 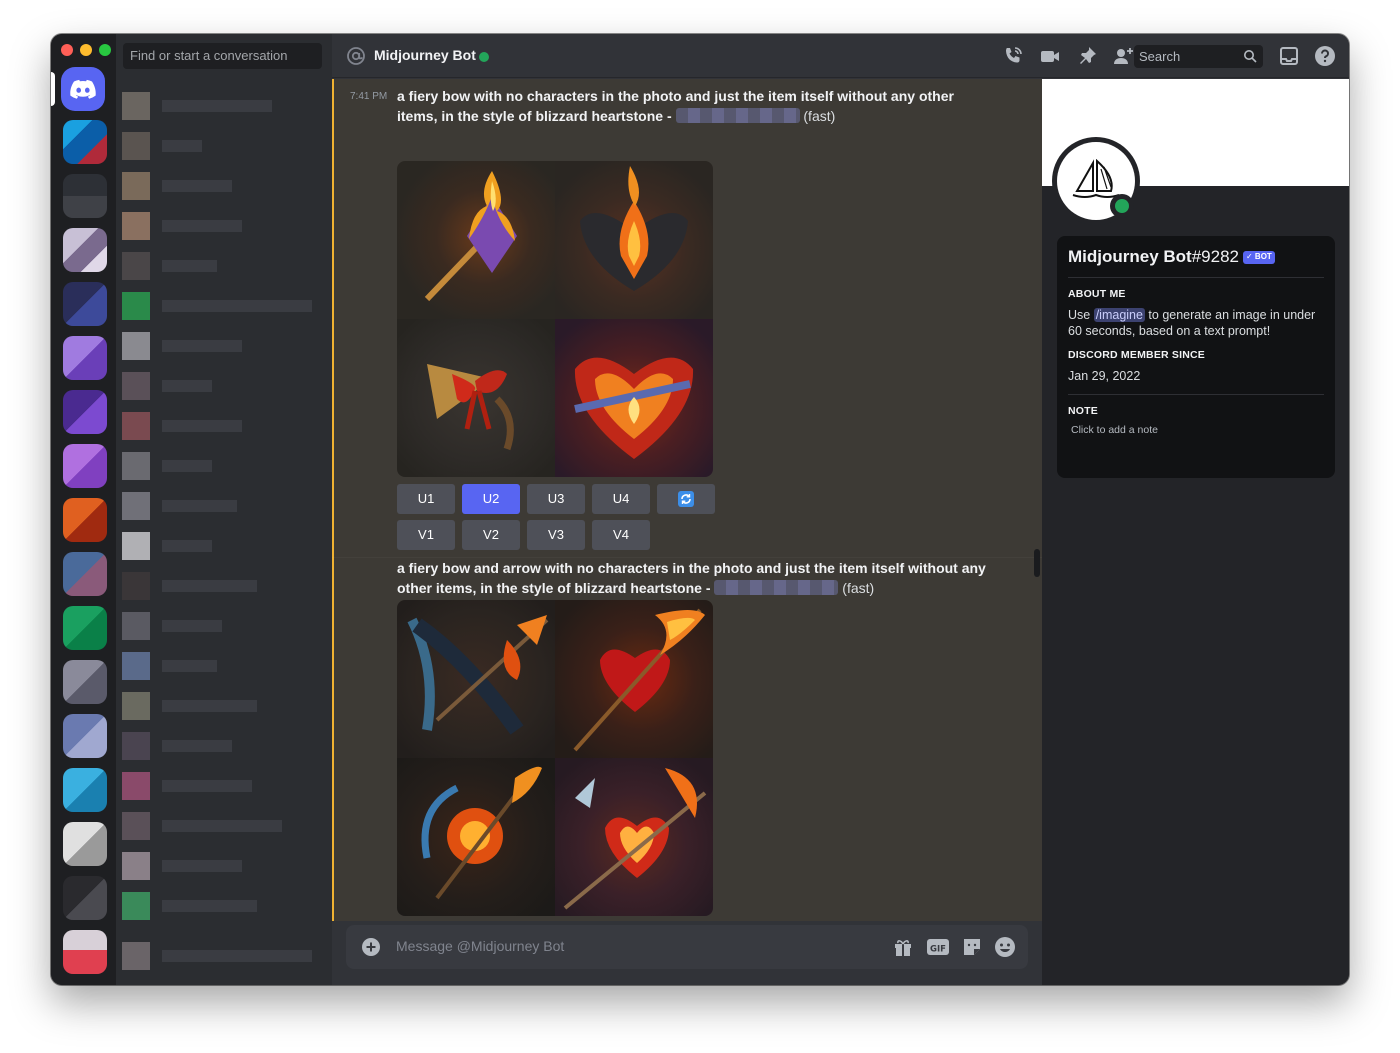 What do you see at coordinates (972, 947) in the screenshot?
I see `sticker-icon` at bounding box center [972, 947].